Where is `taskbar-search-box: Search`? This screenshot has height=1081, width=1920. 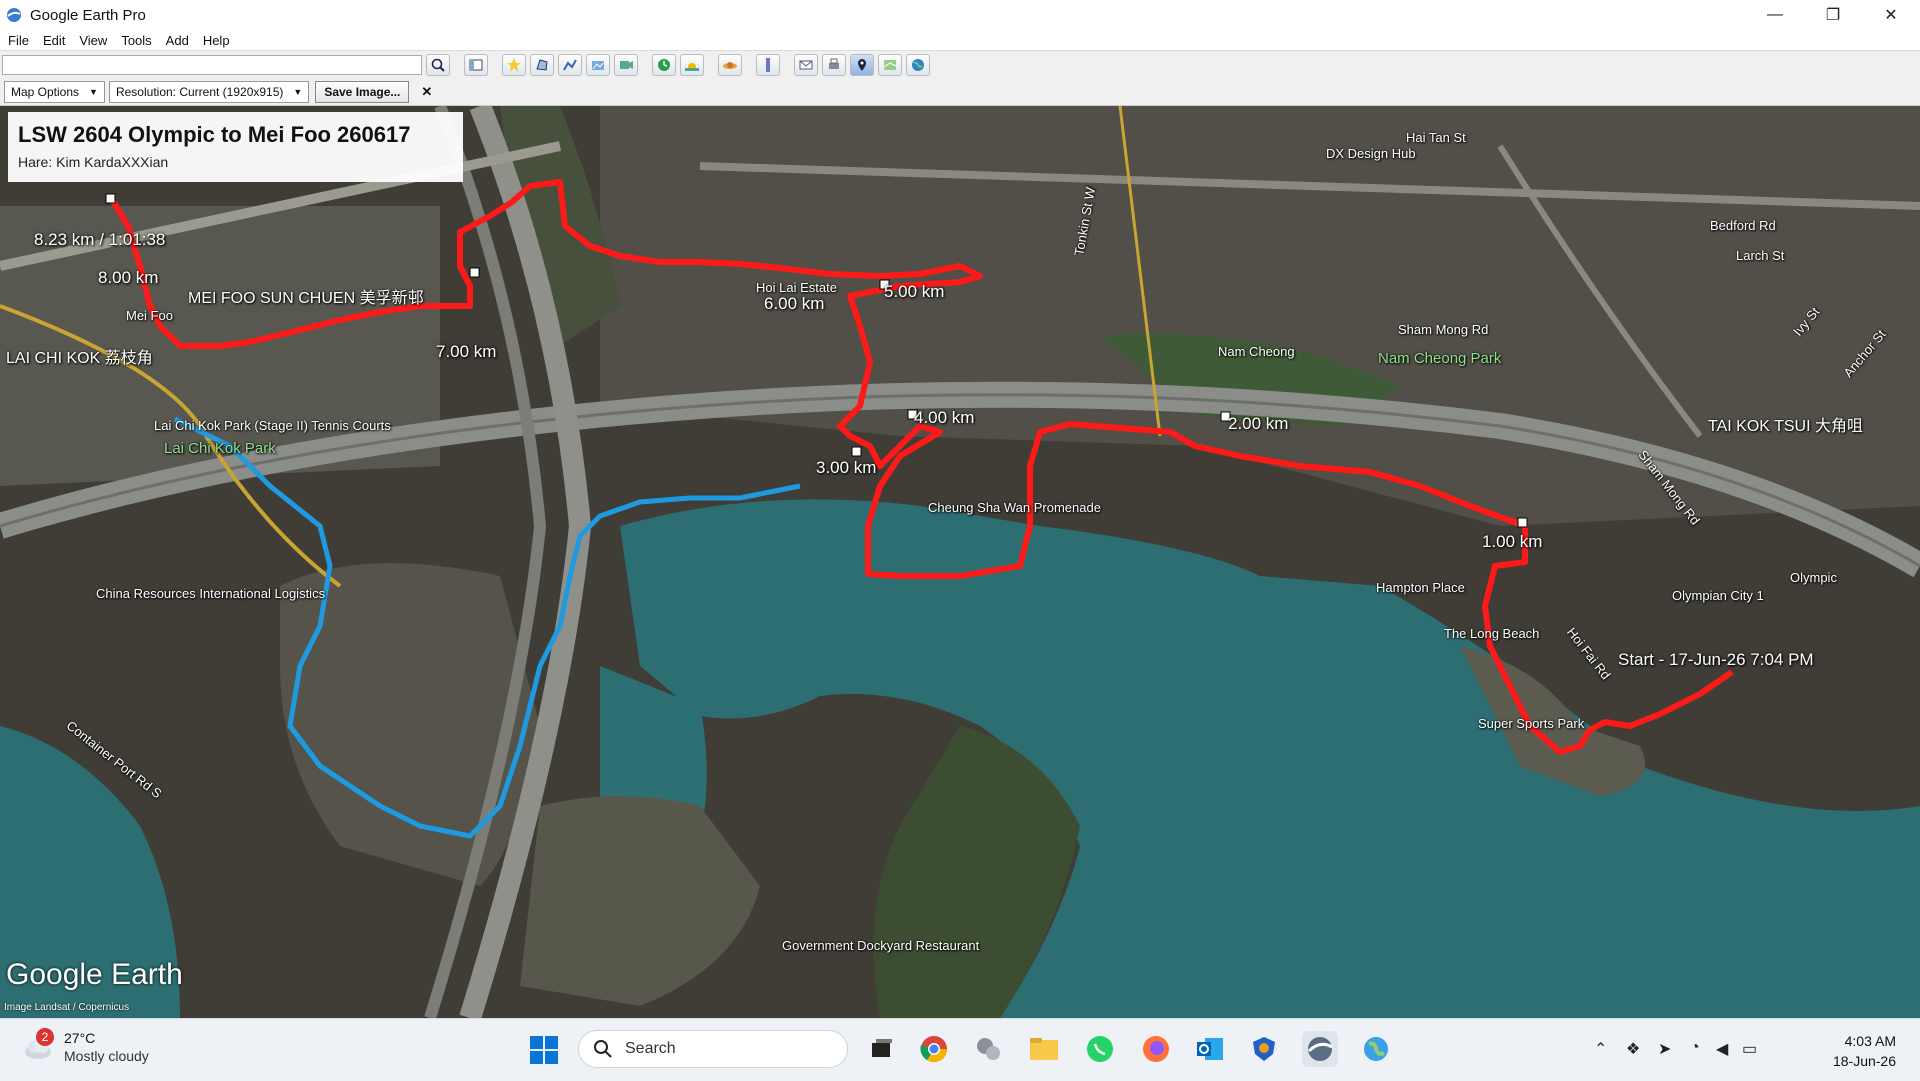
taskbar-search-box: Search is located at coordinates (713, 1049).